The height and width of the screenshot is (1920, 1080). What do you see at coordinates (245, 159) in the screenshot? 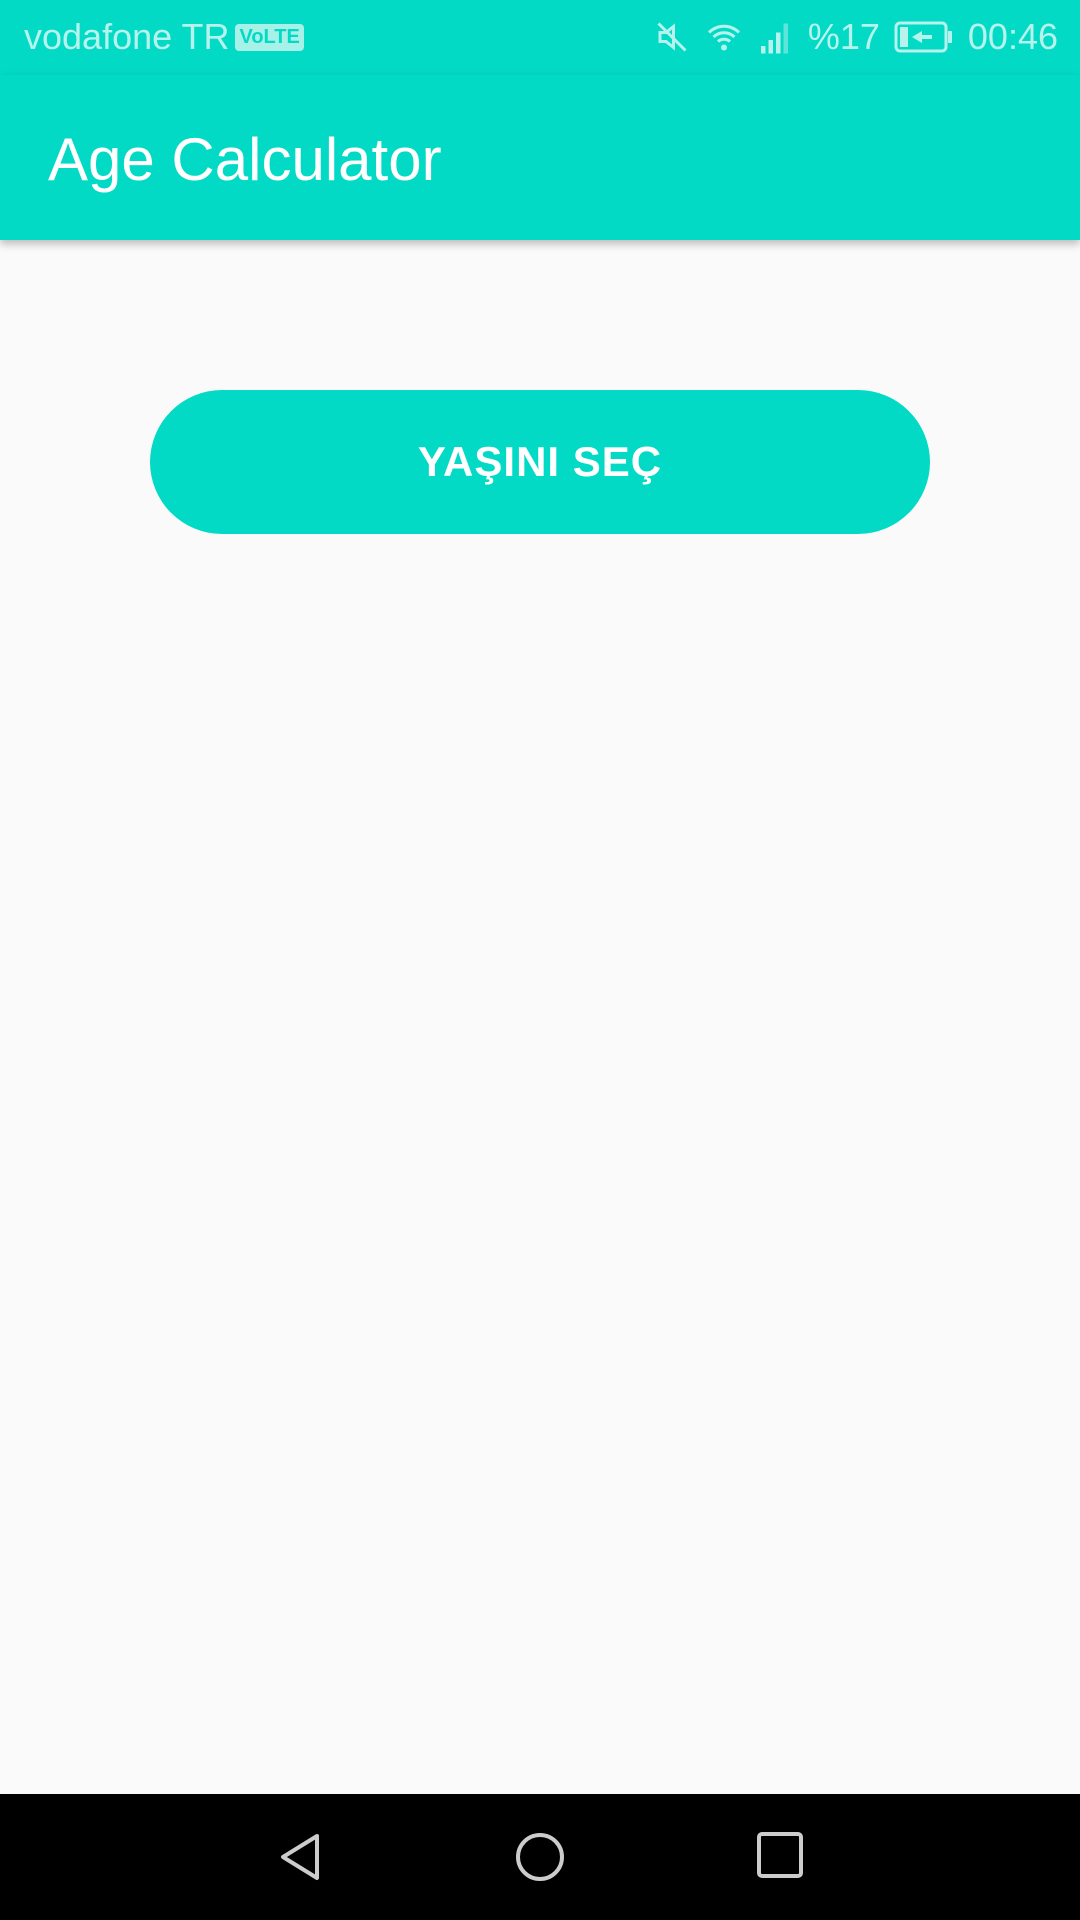
I see `app-title: Age Calculator` at bounding box center [245, 159].